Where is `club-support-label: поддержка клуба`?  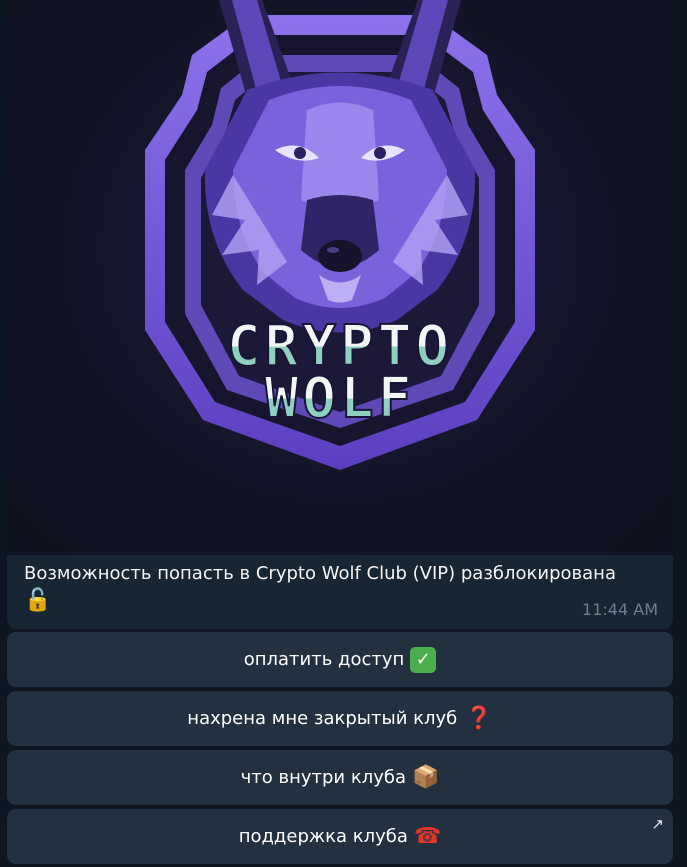 club-support-label: поддержка клуба is located at coordinates (323, 836).